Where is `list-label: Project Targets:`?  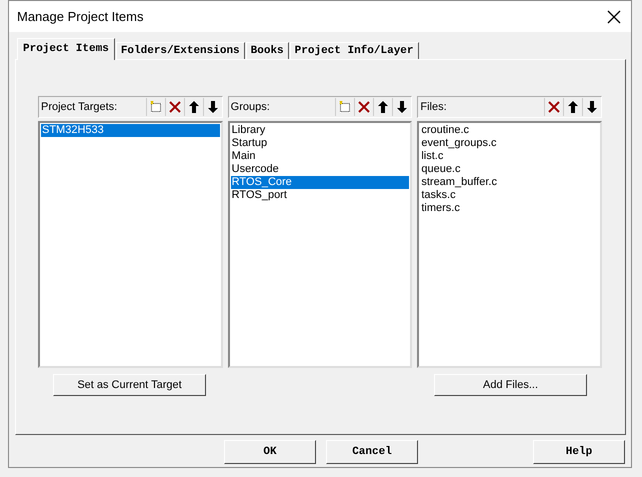
list-label: Project Targets: is located at coordinates (79, 107).